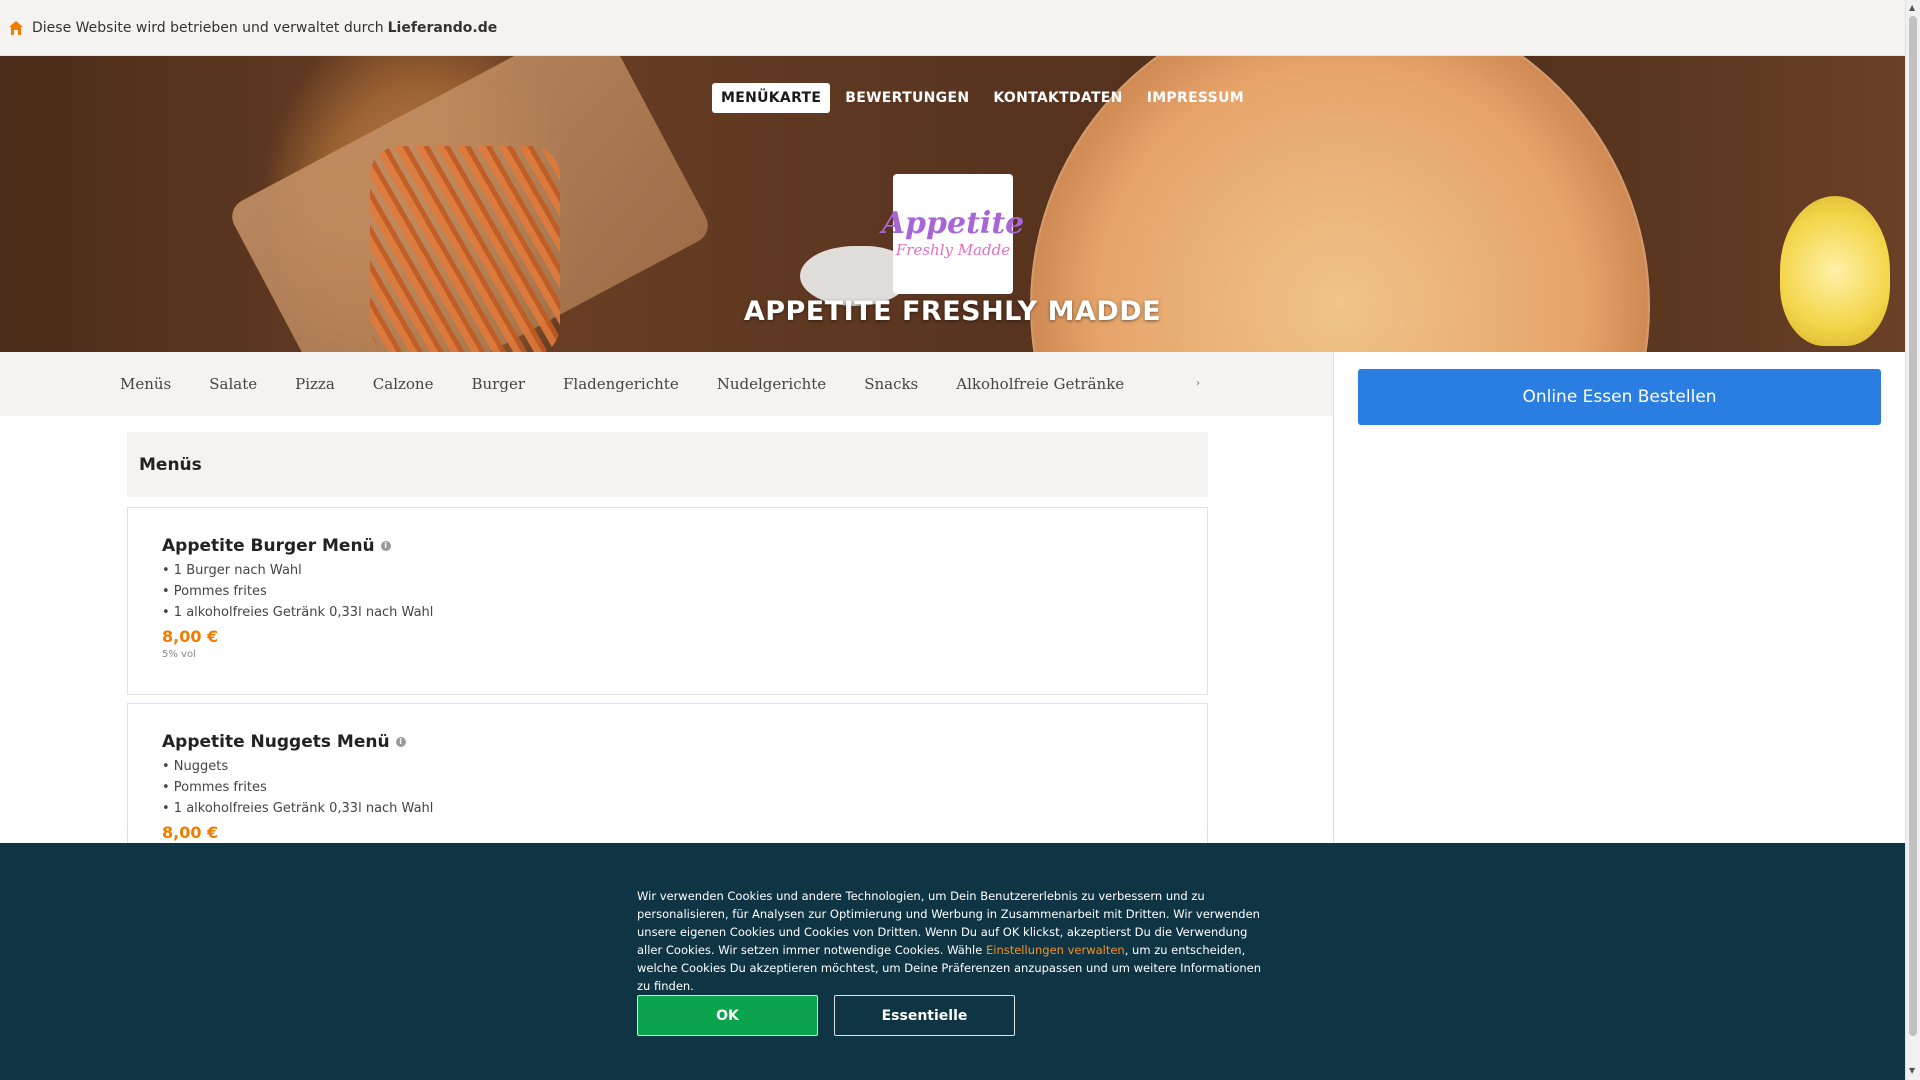 The width and height of the screenshot is (1920, 1080). What do you see at coordinates (667, 464) in the screenshot?
I see `section-title: Menüs` at bounding box center [667, 464].